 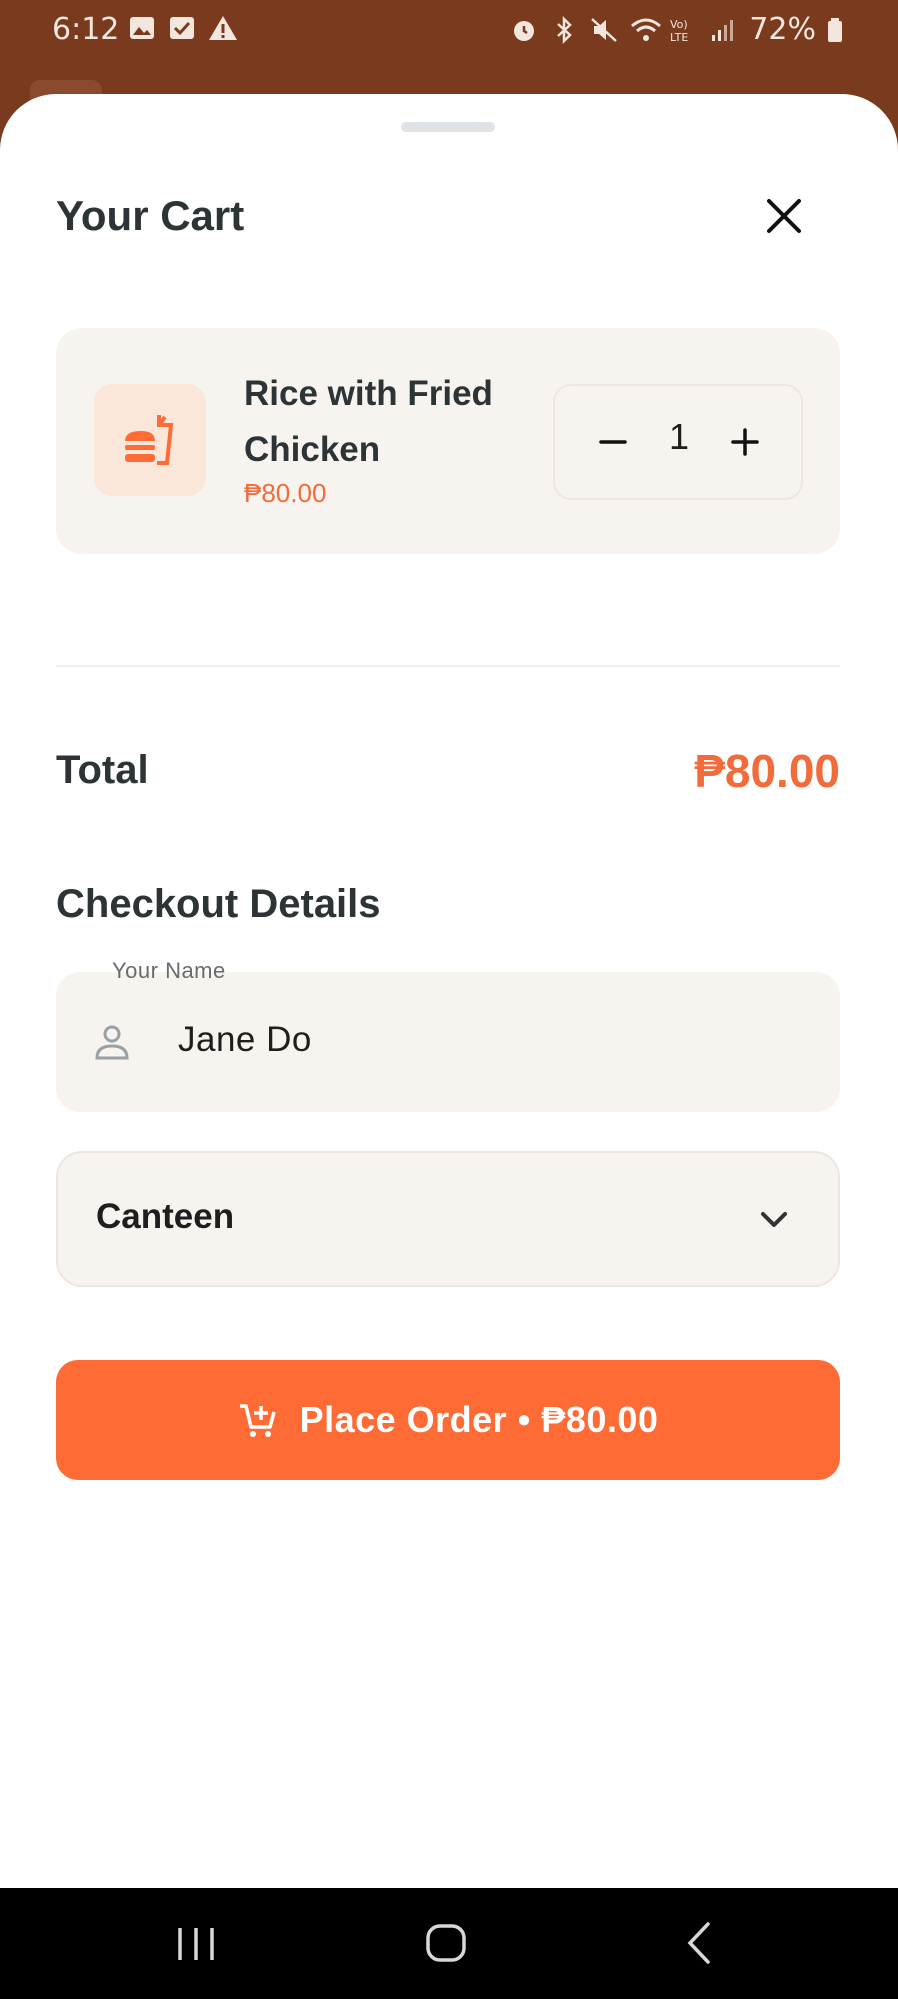 I want to click on location-select: Canteen, so click(x=448, y=1219).